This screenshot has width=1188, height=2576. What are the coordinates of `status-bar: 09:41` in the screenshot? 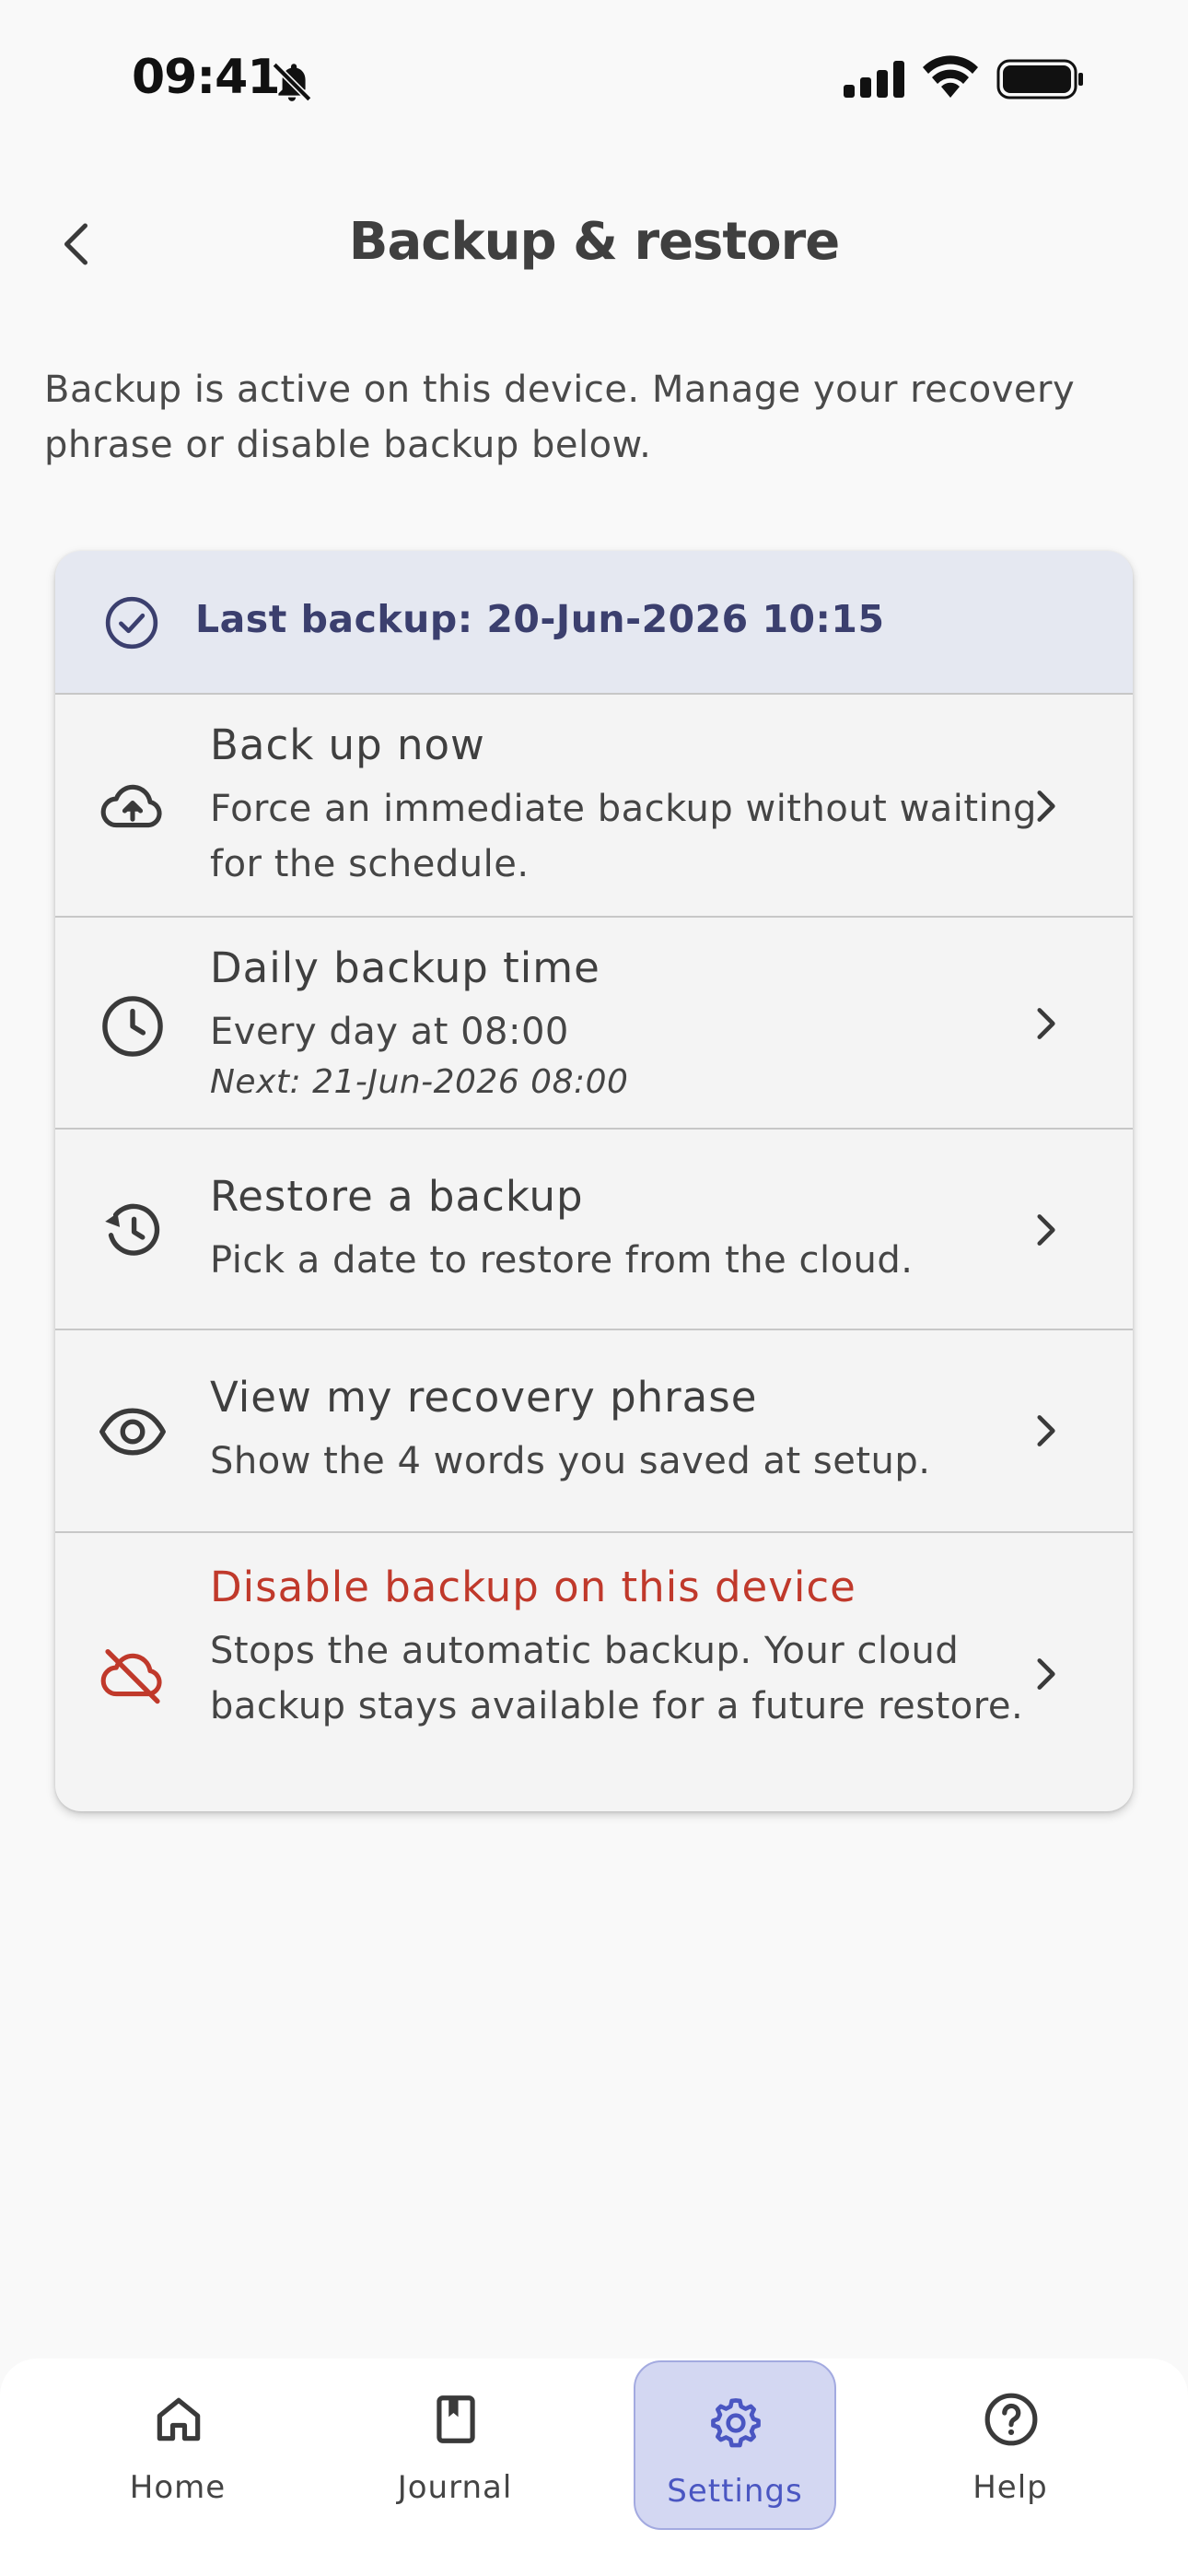 It's located at (594, 78).